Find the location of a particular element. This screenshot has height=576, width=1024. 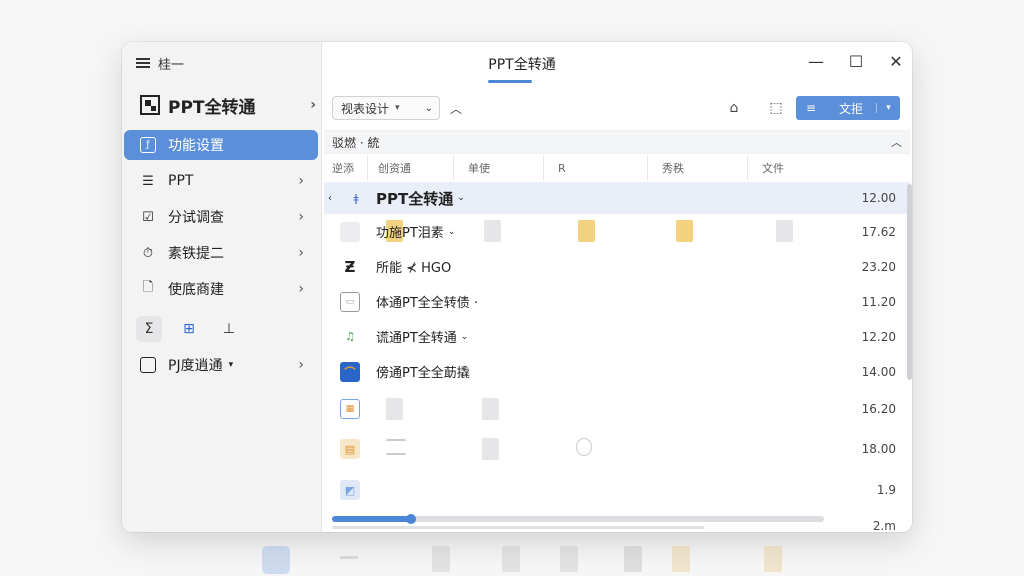

ppt-file-icon: ǂ is located at coordinates (356, 198).